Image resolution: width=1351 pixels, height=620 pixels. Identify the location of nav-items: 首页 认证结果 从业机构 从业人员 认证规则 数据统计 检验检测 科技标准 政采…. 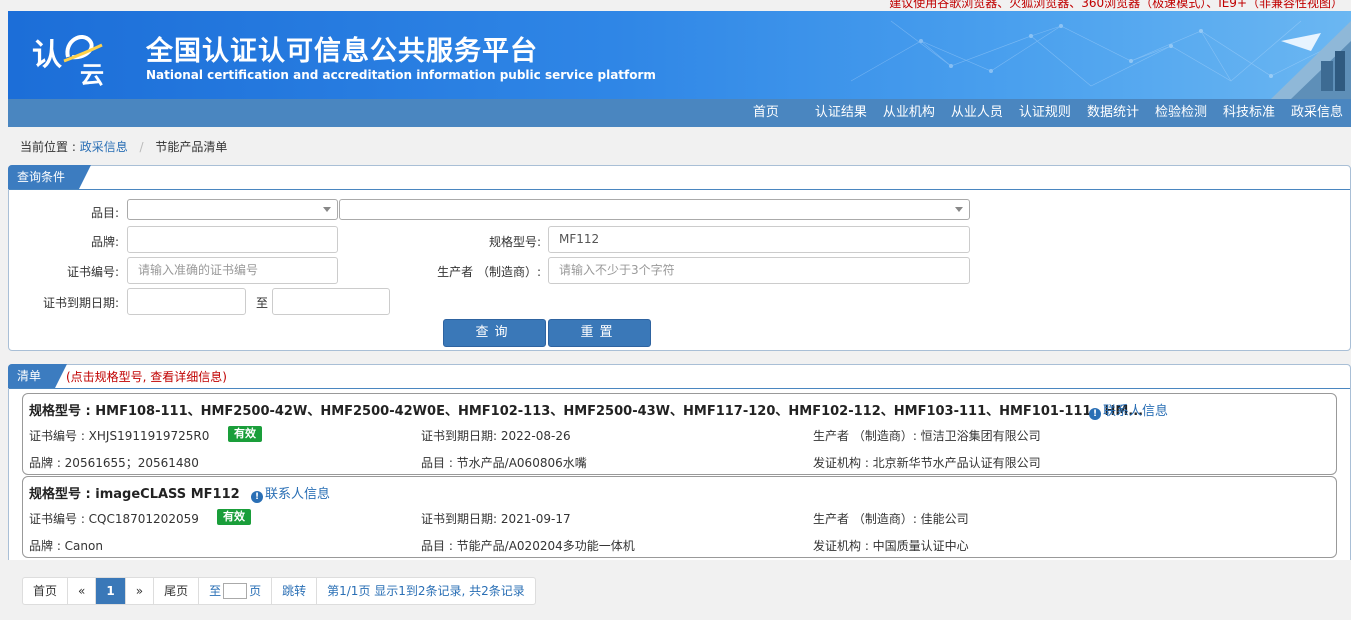
(1048, 113).